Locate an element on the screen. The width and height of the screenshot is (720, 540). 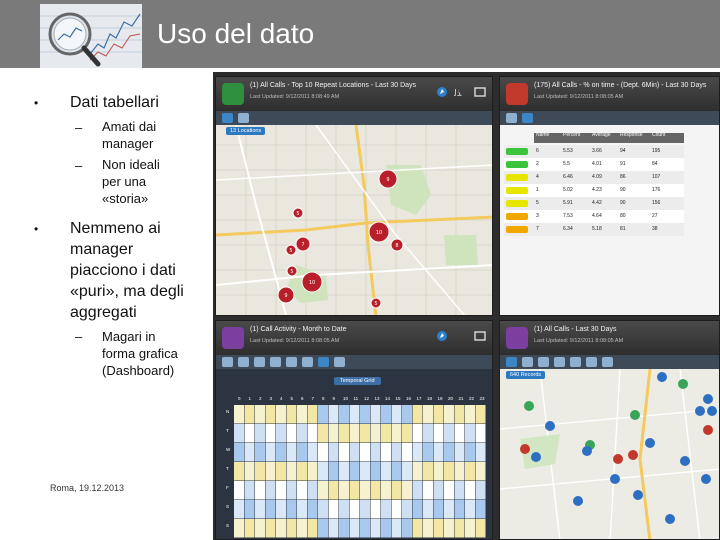
toolbar-grid-button is located at coordinates (323, 362).